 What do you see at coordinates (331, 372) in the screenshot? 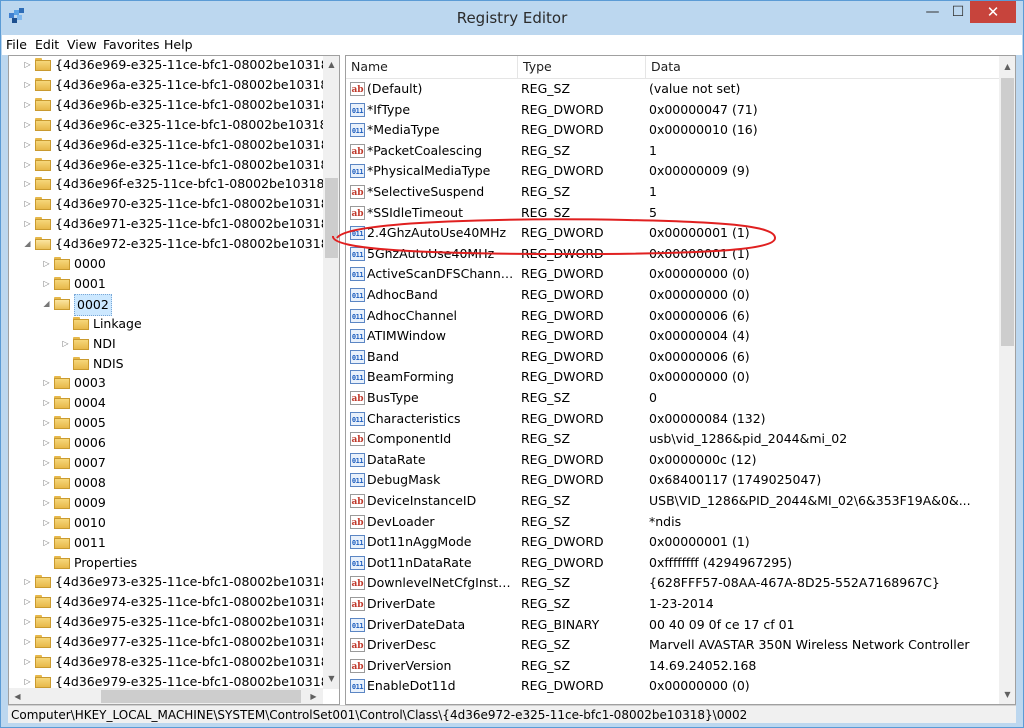
I see `tree-vertical-scrollbar: ▲ ▼` at bounding box center [331, 372].